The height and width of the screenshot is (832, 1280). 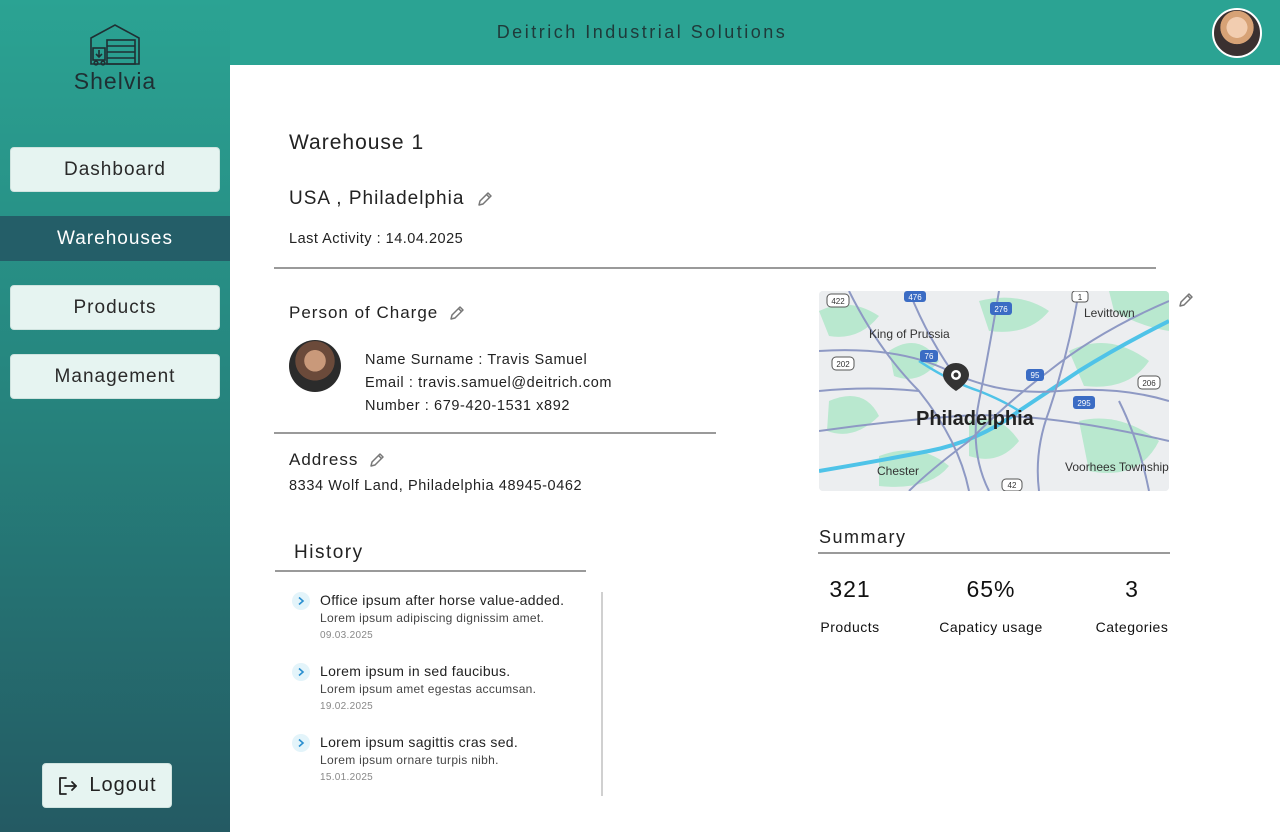 I want to click on map-shield-label: 42, so click(x=1012, y=485).